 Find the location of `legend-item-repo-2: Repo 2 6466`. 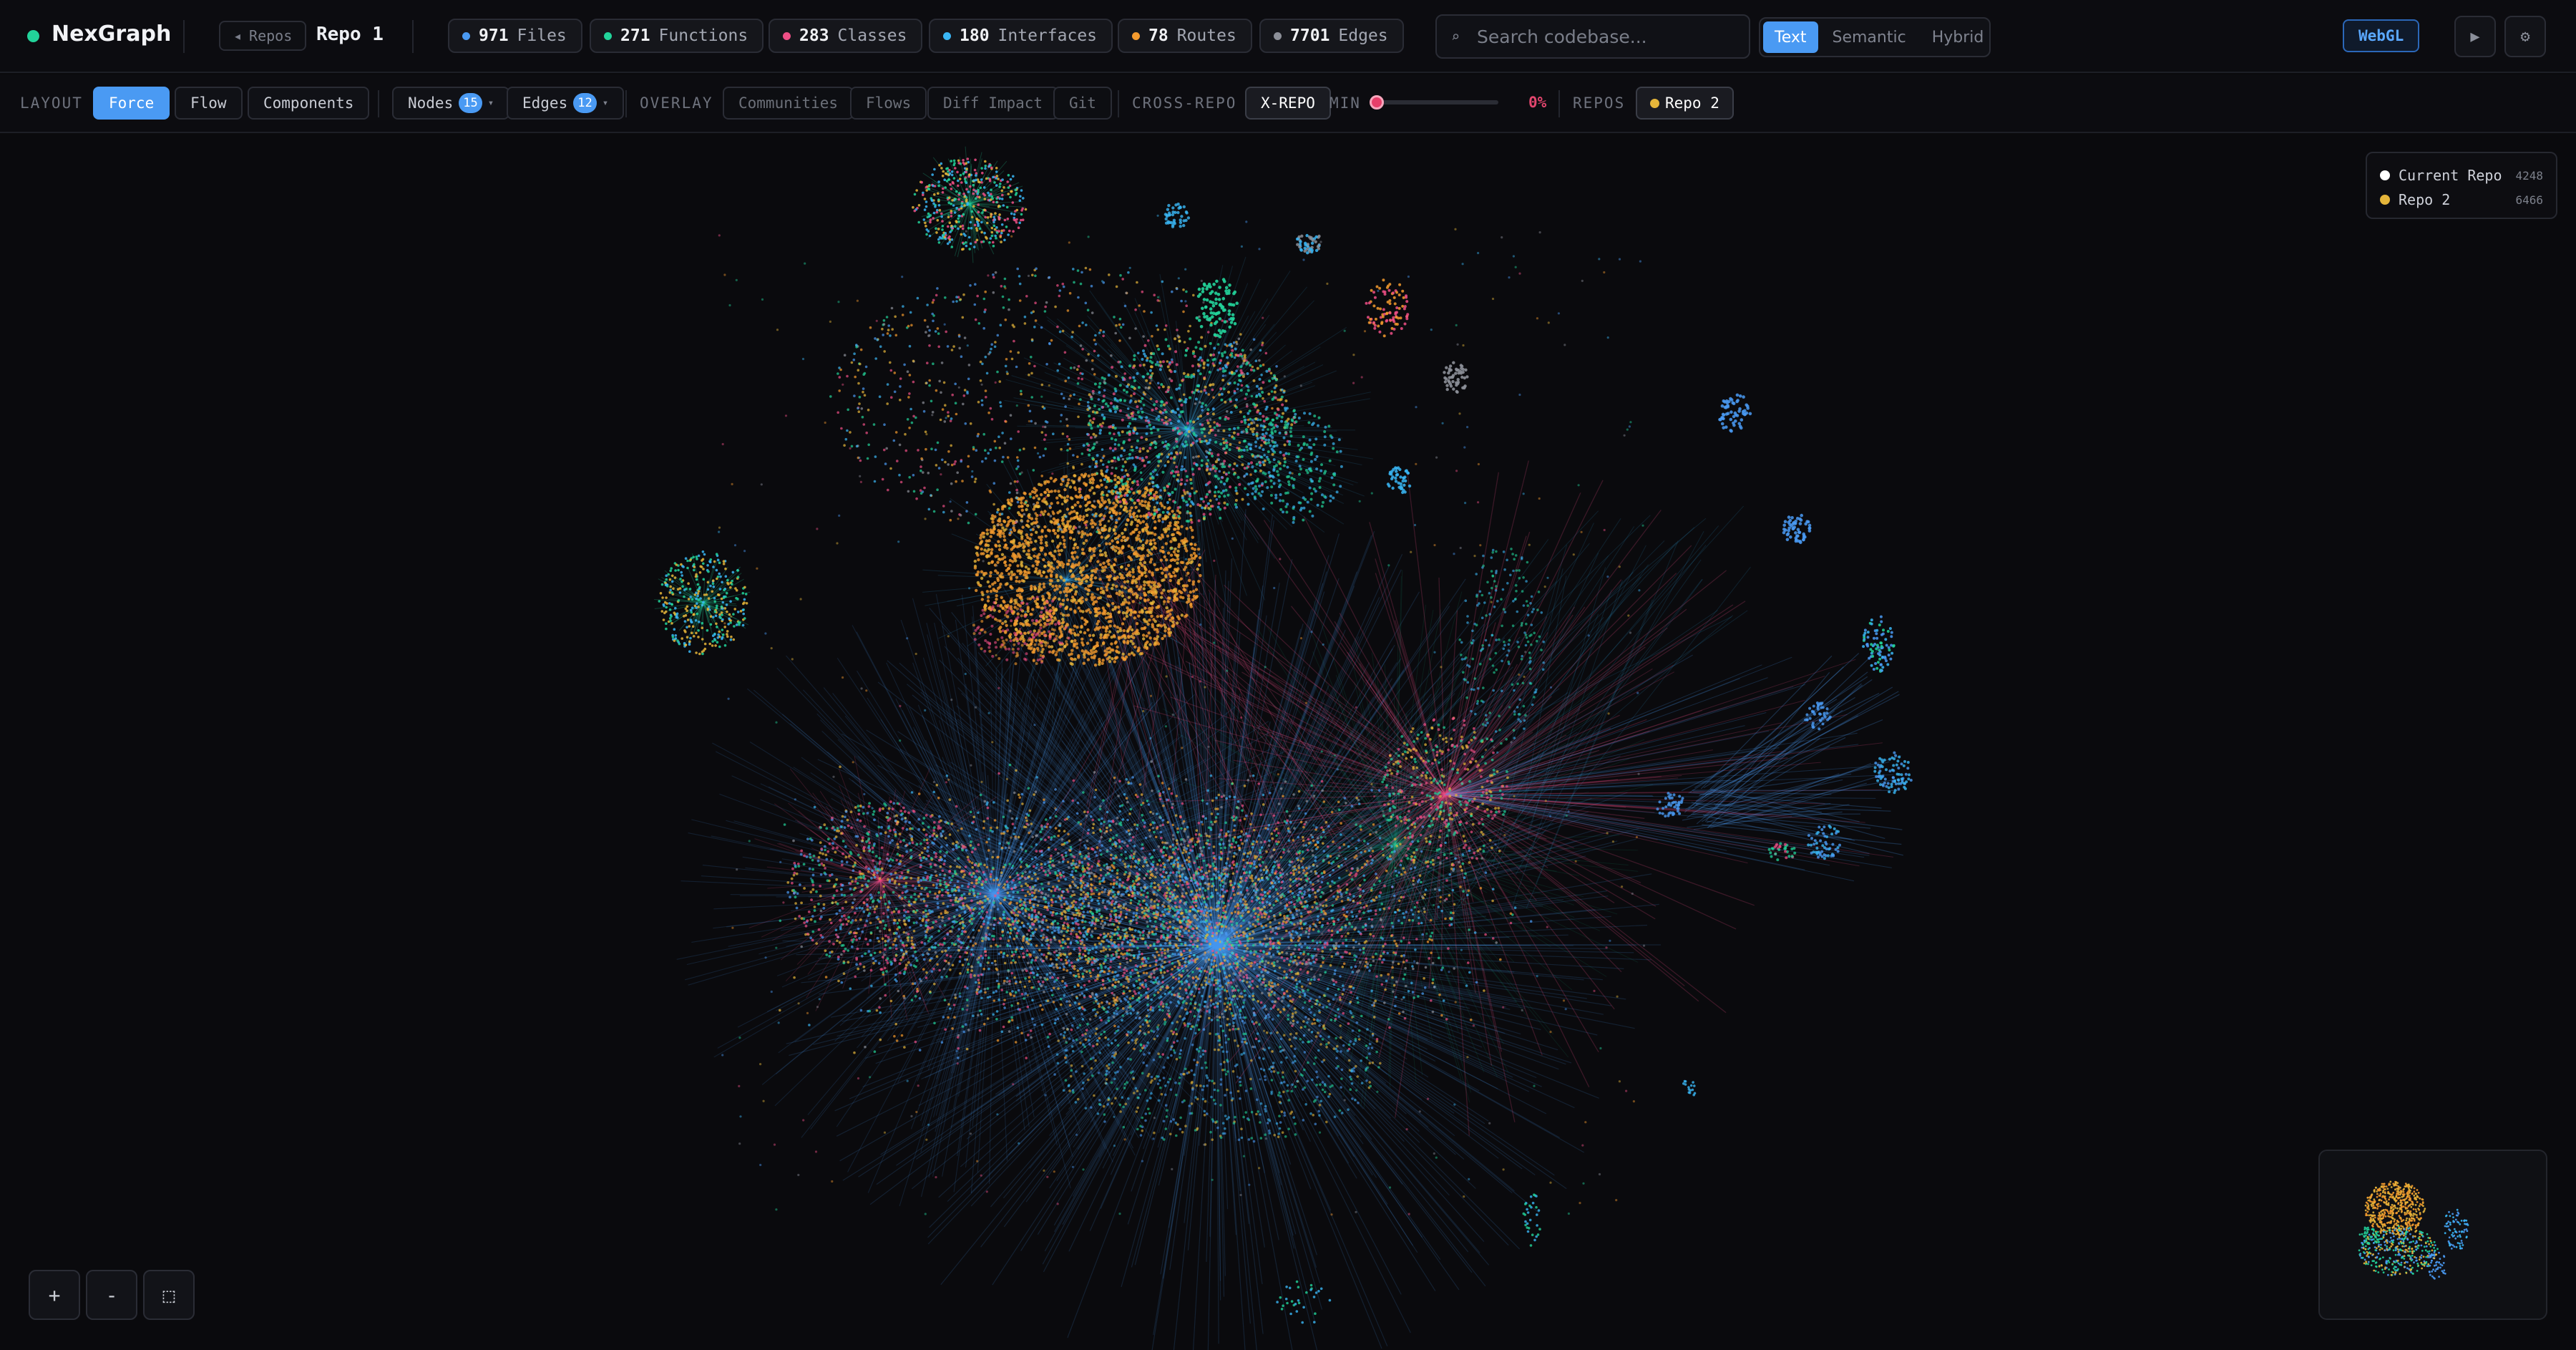

legend-item-repo-2: Repo 2 6466 is located at coordinates (2461, 200).